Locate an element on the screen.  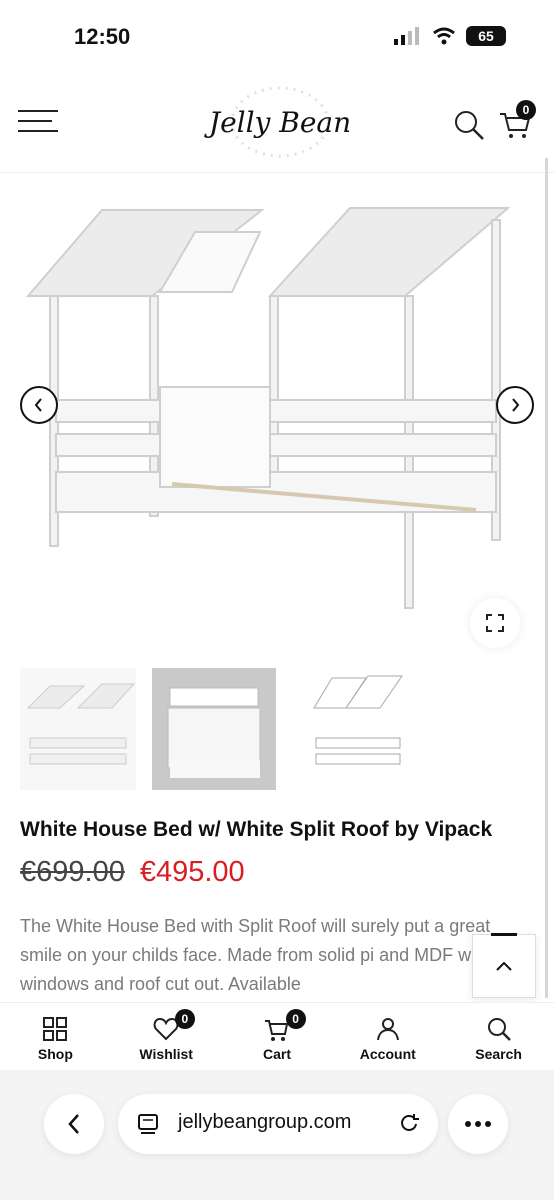
bottom-nav-shop: Shop is located at coordinates (55, 1037).